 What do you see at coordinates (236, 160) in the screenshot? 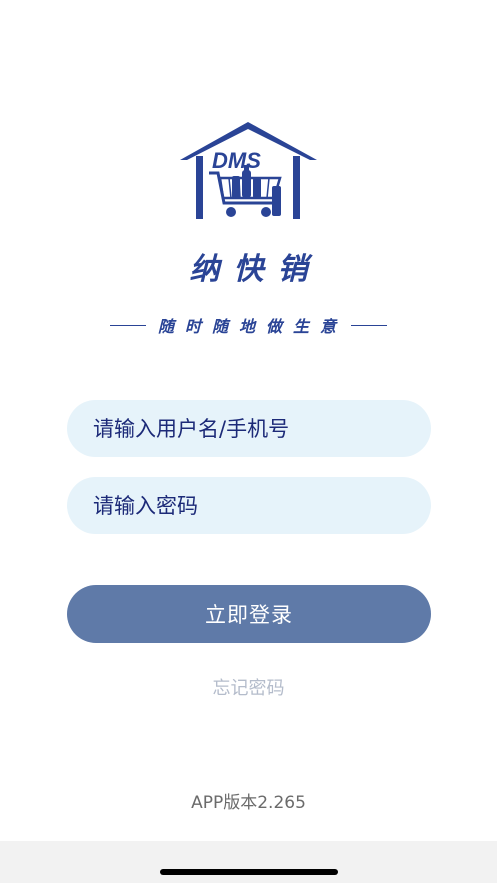
I see `svg-text: DMS` at bounding box center [236, 160].